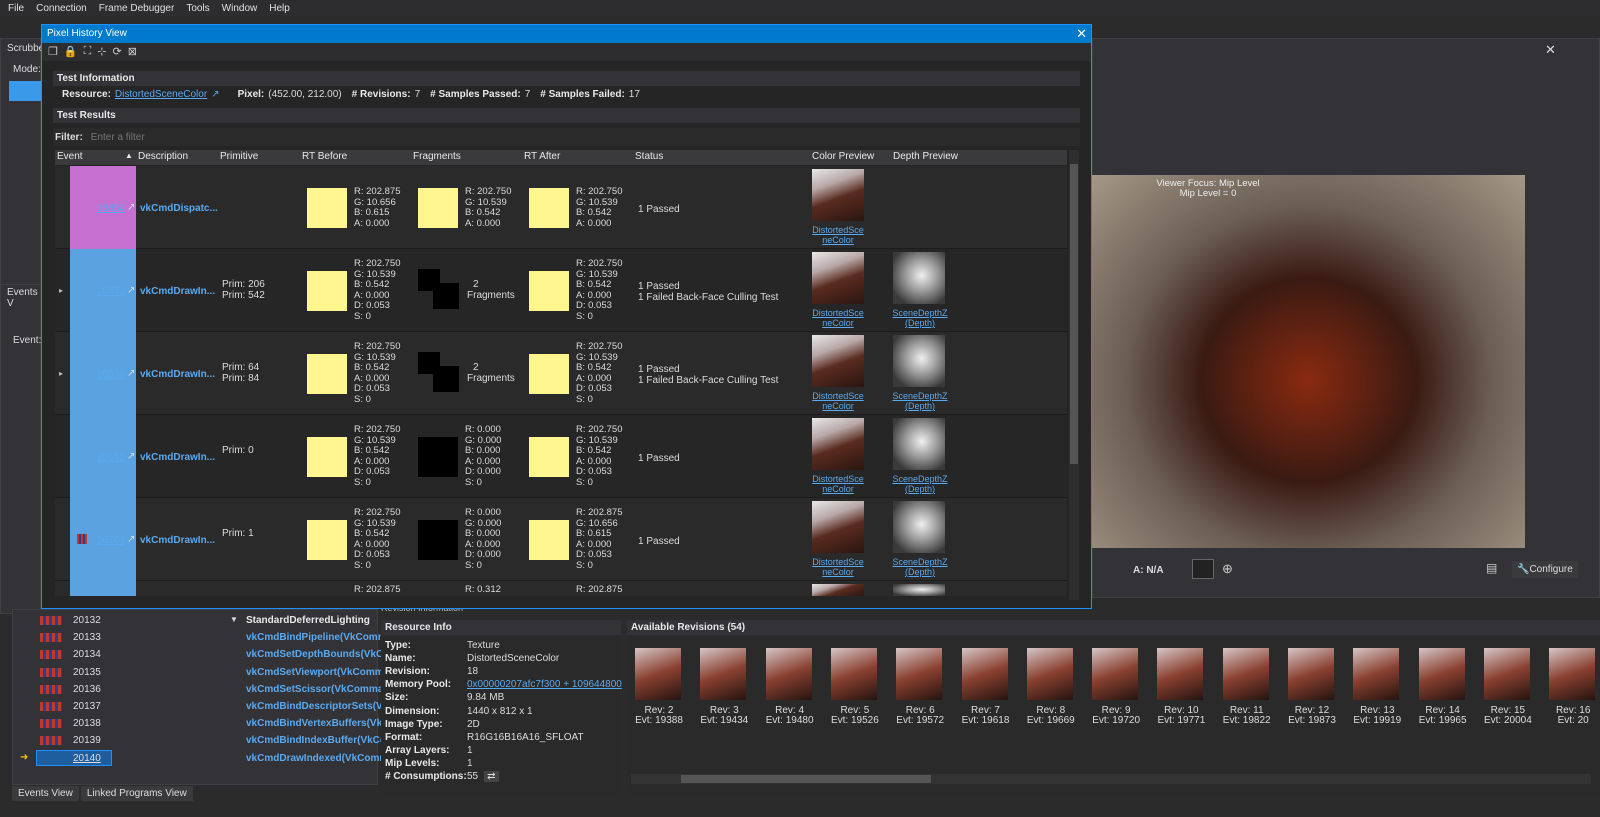  What do you see at coordinates (88, 52) in the screenshot?
I see `expand-icon: ⛶` at bounding box center [88, 52].